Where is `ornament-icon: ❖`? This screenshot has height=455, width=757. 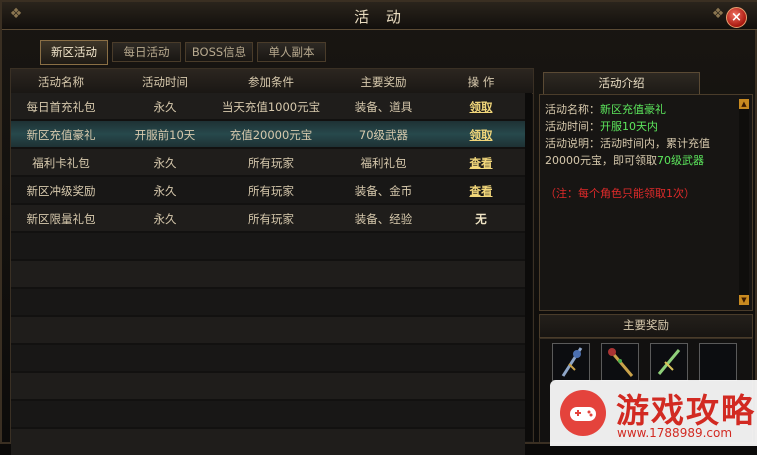
ornament-icon: ❖ is located at coordinates (718, 14).